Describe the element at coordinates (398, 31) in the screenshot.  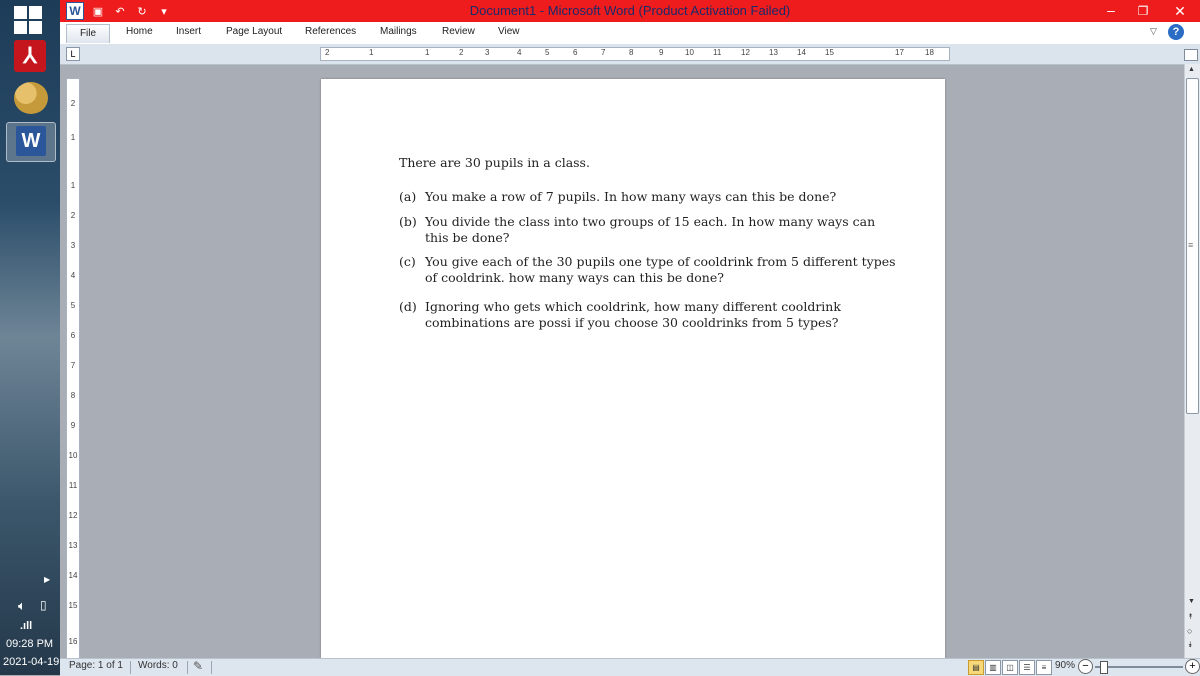
I see `tab-mailings: Mailings` at that location.